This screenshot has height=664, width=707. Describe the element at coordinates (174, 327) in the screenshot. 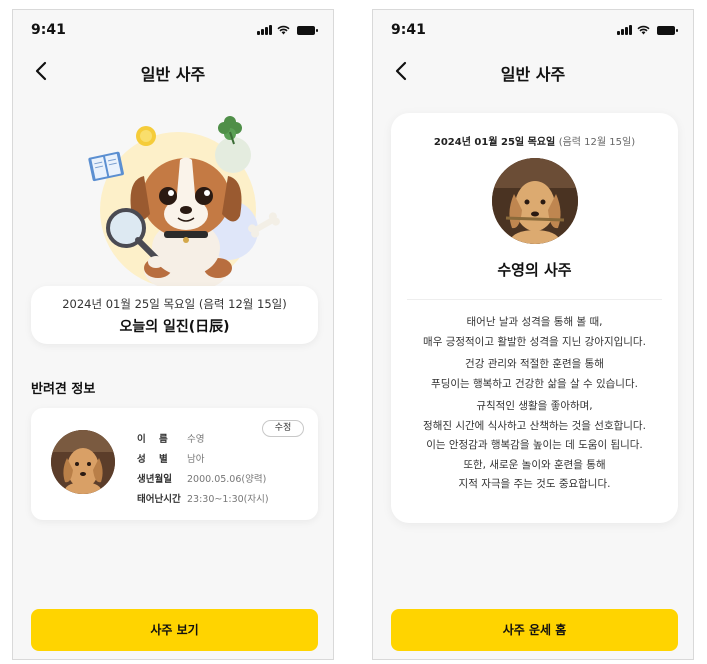

I see `iljin-title: 오늘의 일진(日辰)` at that location.